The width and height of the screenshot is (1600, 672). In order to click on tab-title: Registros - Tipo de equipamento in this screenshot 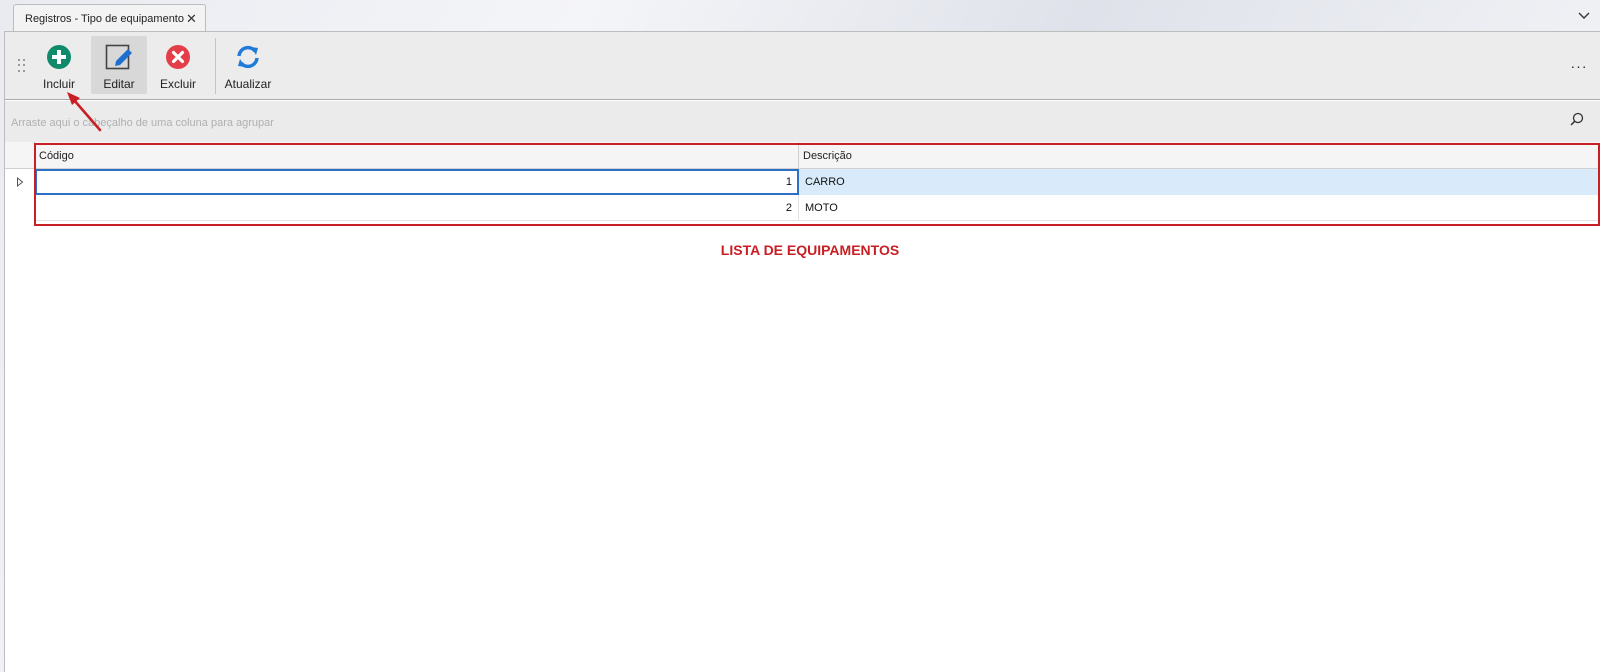, I will do `click(104, 18)`.